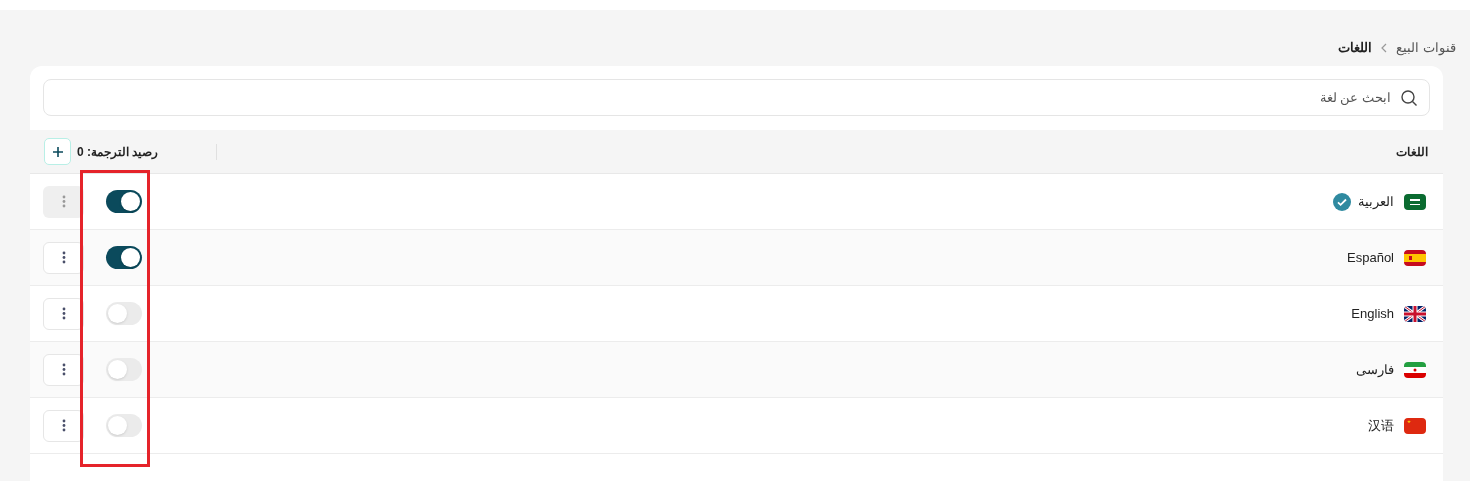 The width and height of the screenshot is (1470, 481). I want to click on language-name: فارسی, so click(1375, 369).